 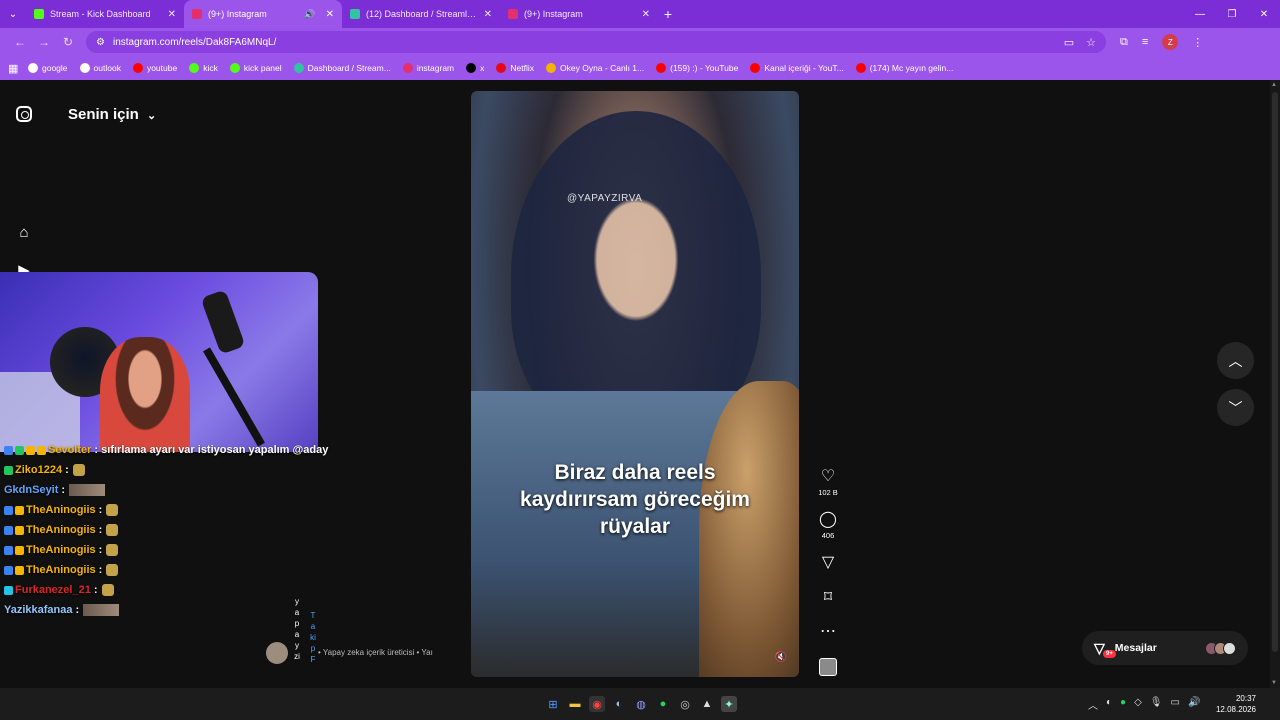 I want to click on file-explorer-icon: ▬, so click(x=575, y=704).